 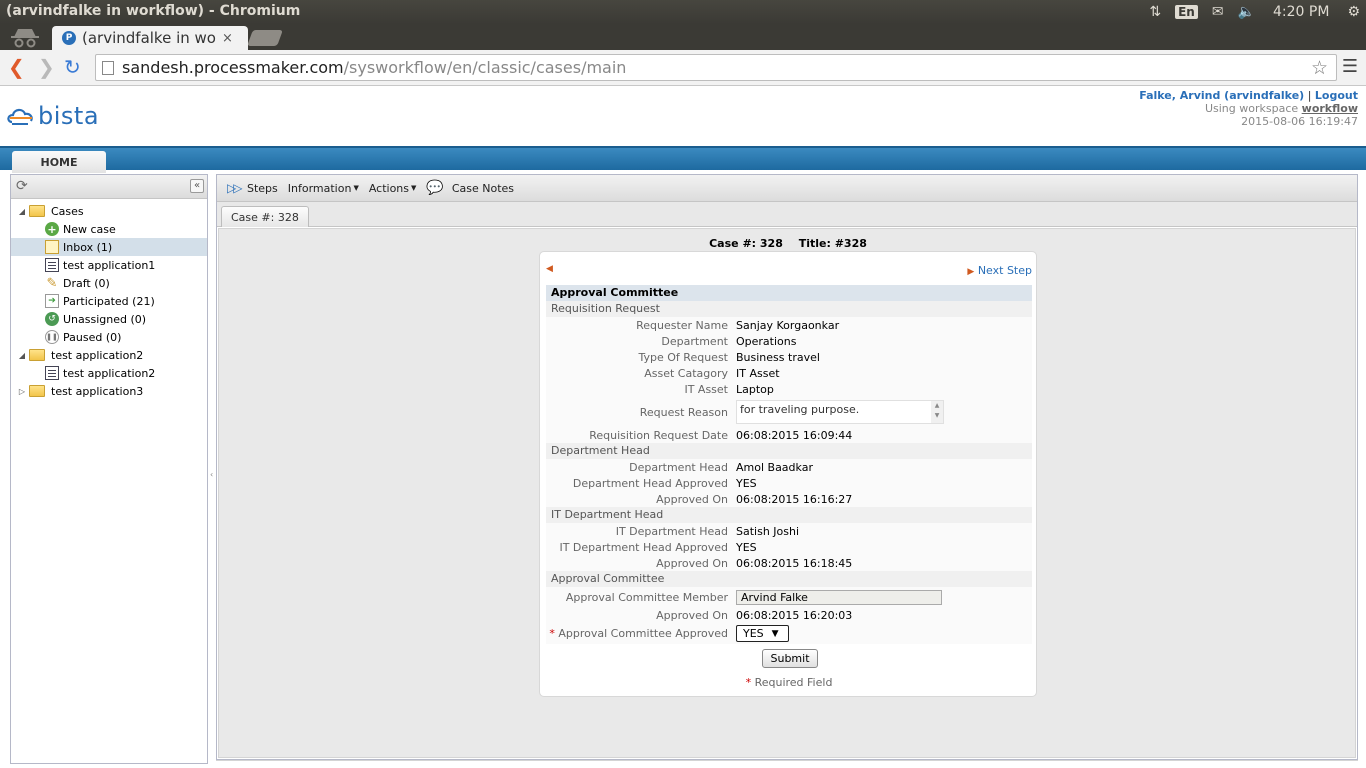 I want to click on actions-menu: Actions ▼, so click(x=393, y=188).